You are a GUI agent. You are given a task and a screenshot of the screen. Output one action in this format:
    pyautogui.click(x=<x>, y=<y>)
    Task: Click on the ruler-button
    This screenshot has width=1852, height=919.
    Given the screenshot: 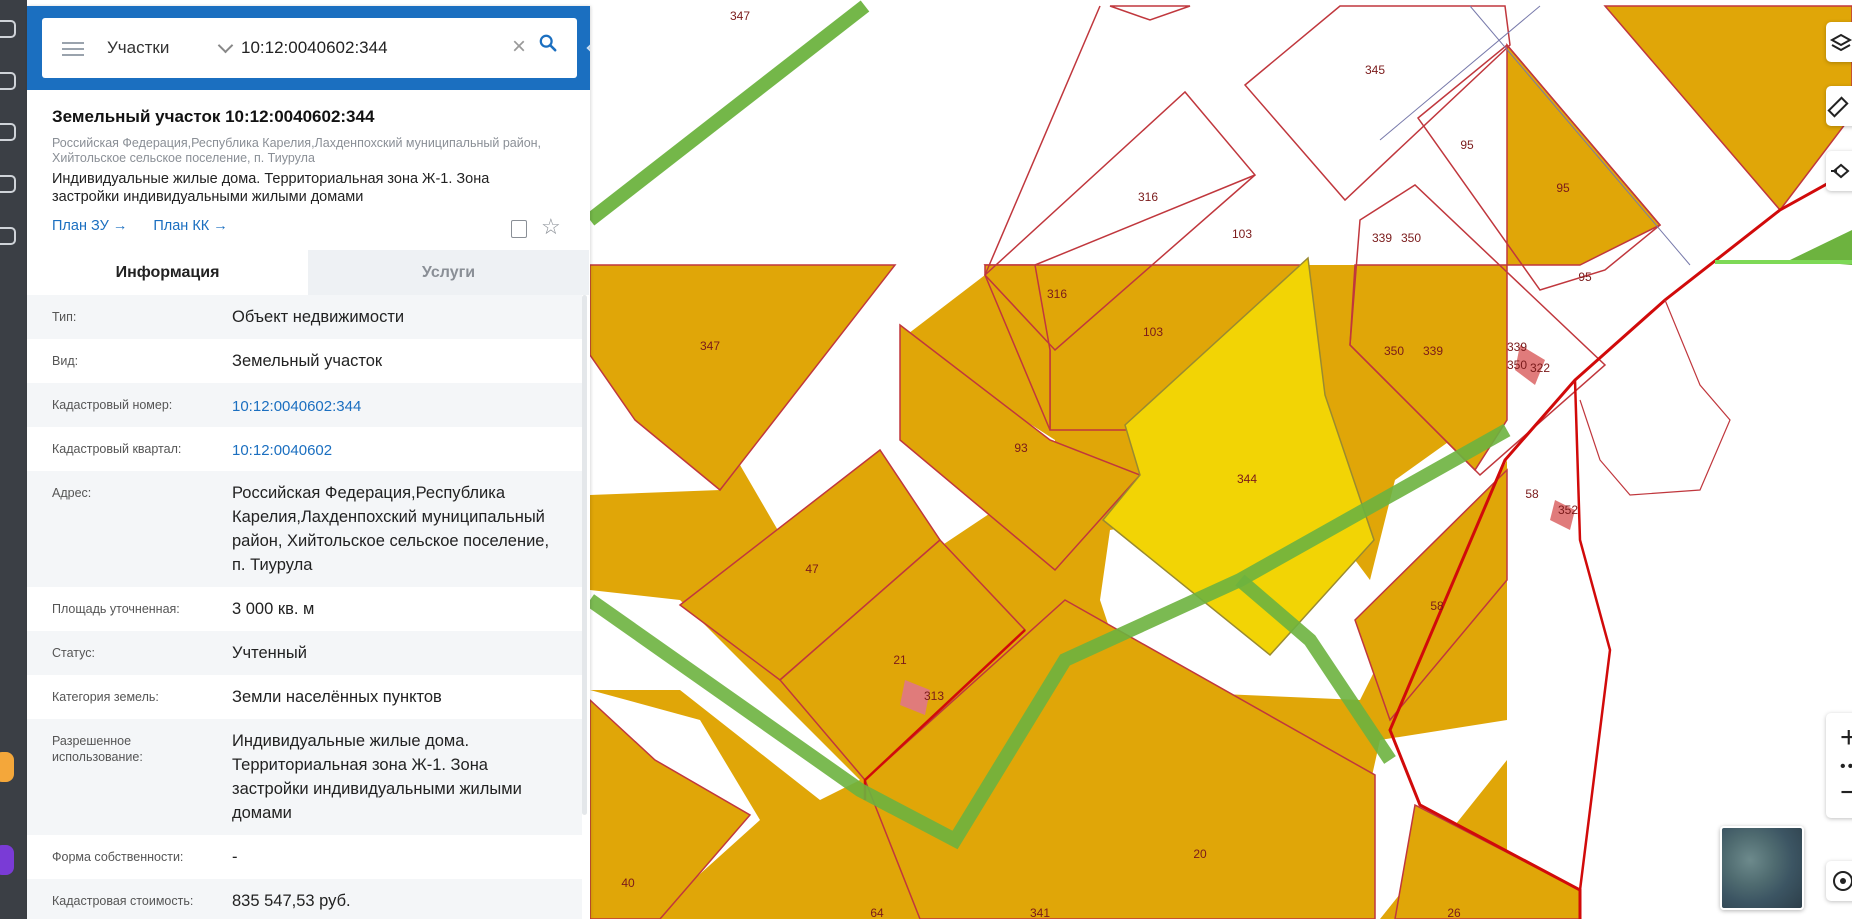 What is the action you would take?
    pyautogui.click(x=1839, y=106)
    